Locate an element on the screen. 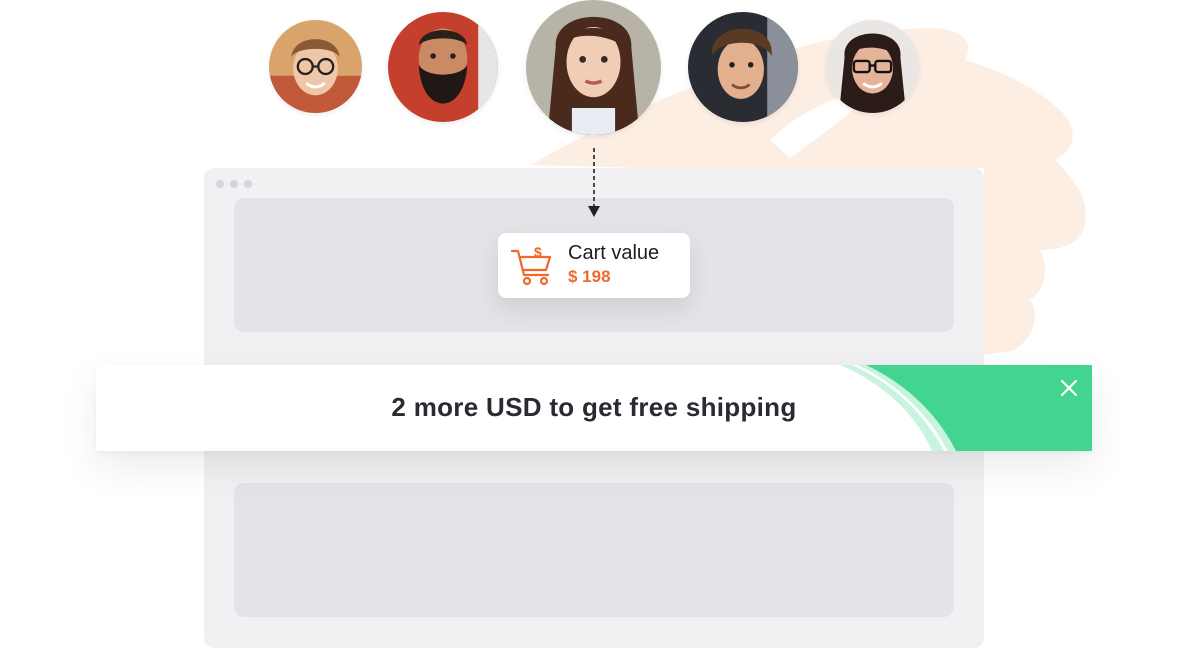 The image size is (1189, 648). free-shipping-message: 2 more USD to get free shipping is located at coordinates (594, 407).